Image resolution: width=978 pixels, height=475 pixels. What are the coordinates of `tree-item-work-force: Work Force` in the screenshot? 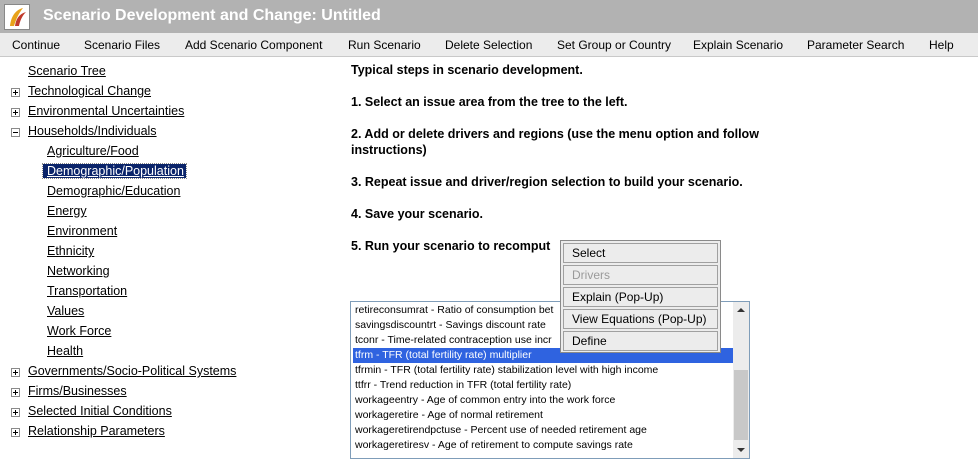 It's located at (78, 334).